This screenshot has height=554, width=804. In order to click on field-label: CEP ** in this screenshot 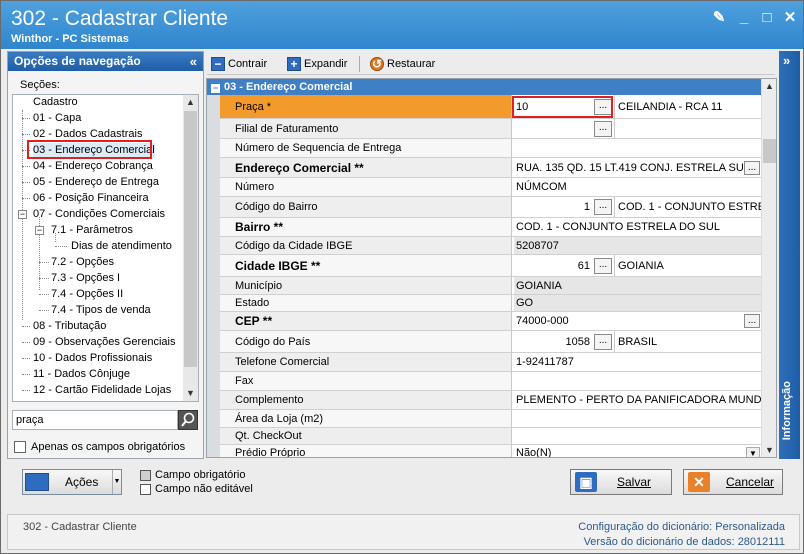, I will do `click(366, 321)`.